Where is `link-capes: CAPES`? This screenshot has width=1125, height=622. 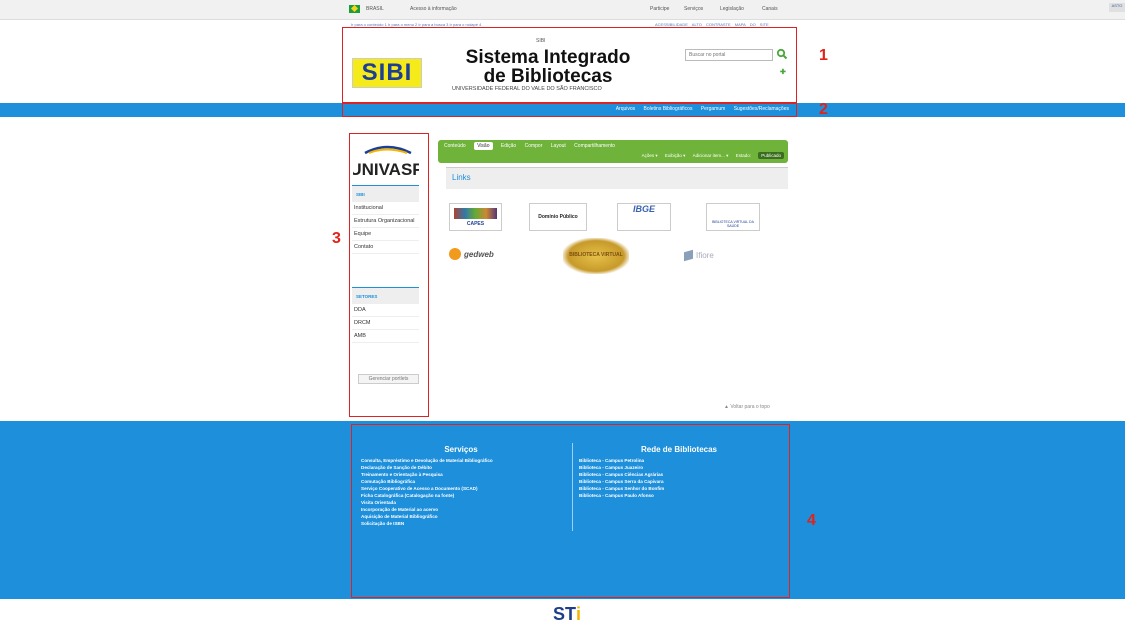
link-capes: CAPES is located at coordinates (475, 217).